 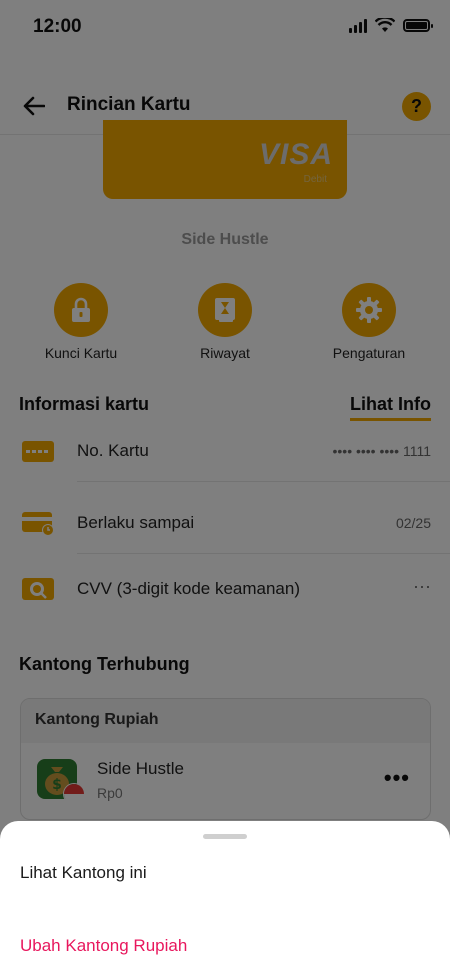 What do you see at coordinates (83, 873) in the screenshot?
I see `view-pocket-option: Lihat Kantong ini` at bounding box center [83, 873].